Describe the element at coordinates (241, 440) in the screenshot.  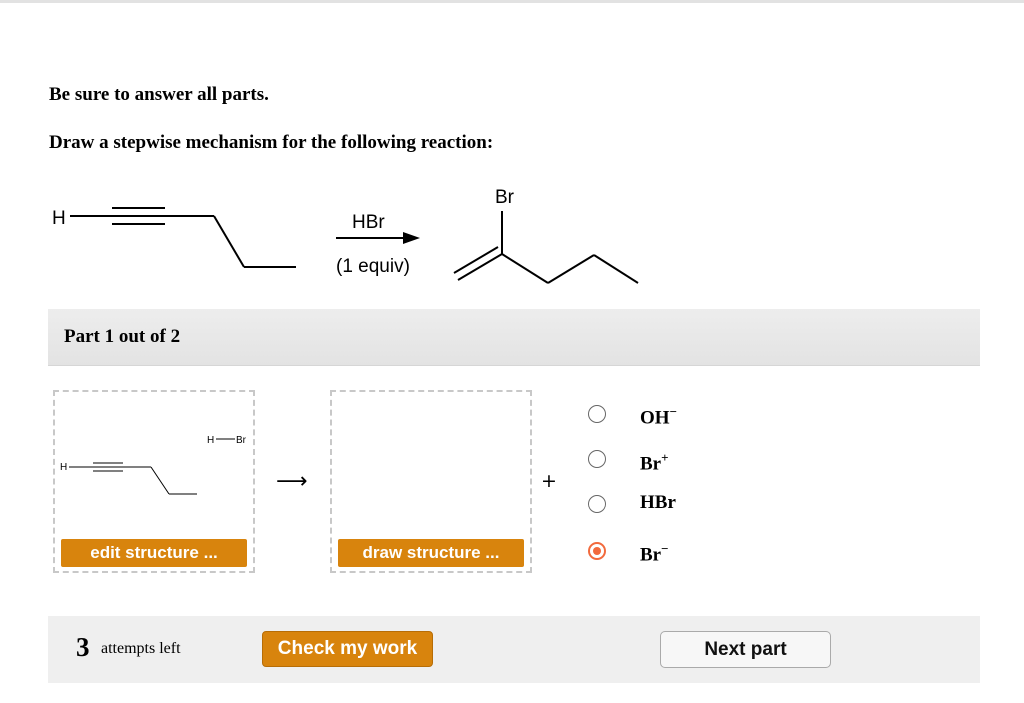
I see `hbr-br-atom: Br` at that location.